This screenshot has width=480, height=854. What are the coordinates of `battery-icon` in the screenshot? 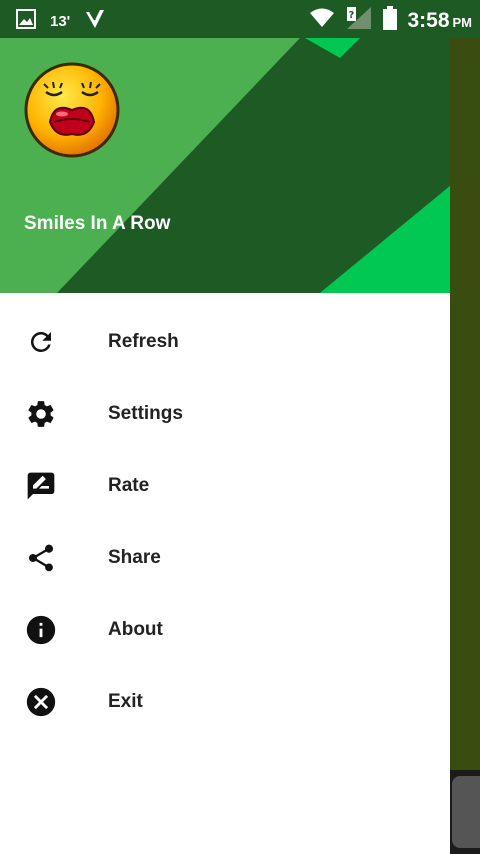 It's located at (390, 20).